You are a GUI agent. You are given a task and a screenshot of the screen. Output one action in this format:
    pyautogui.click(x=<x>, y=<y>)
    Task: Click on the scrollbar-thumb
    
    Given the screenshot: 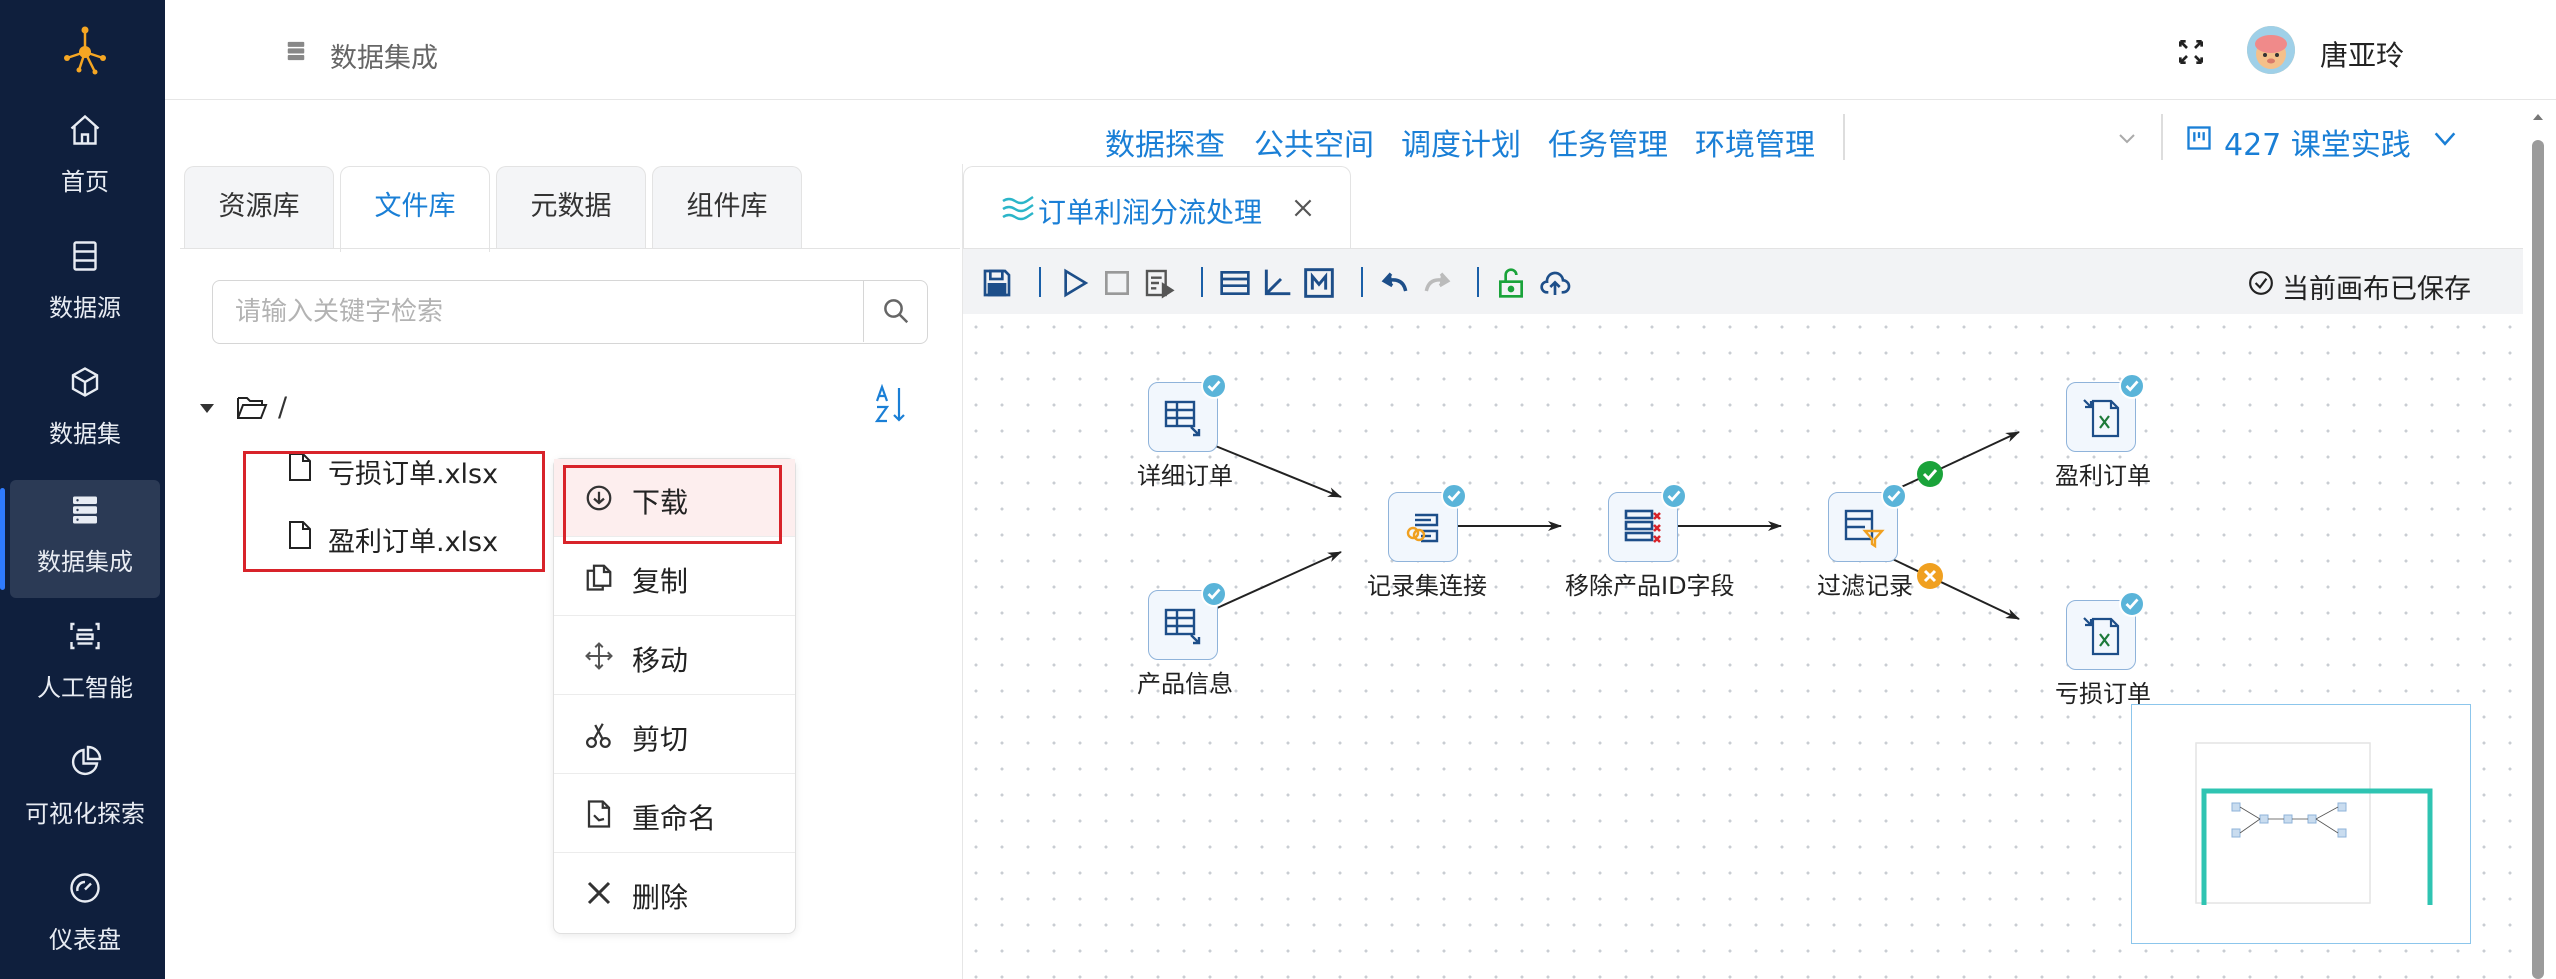 What is the action you would take?
    pyautogui.click(x=2538, y=559)
    